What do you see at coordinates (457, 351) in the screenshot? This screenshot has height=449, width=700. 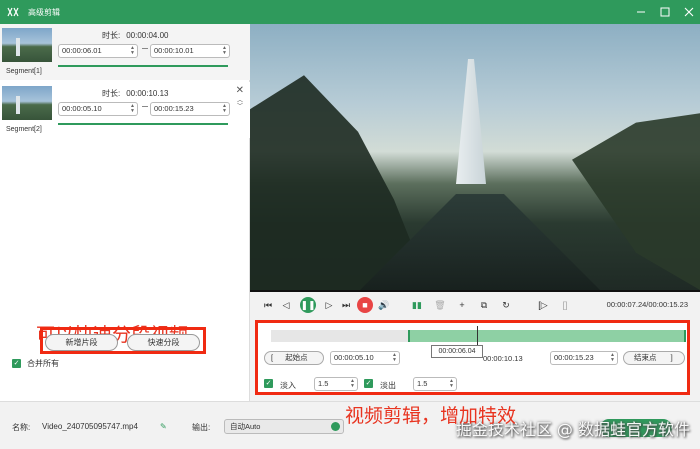 I see `playhead-tooltip: 00:00:06.04` at bounding box center [457, 351].